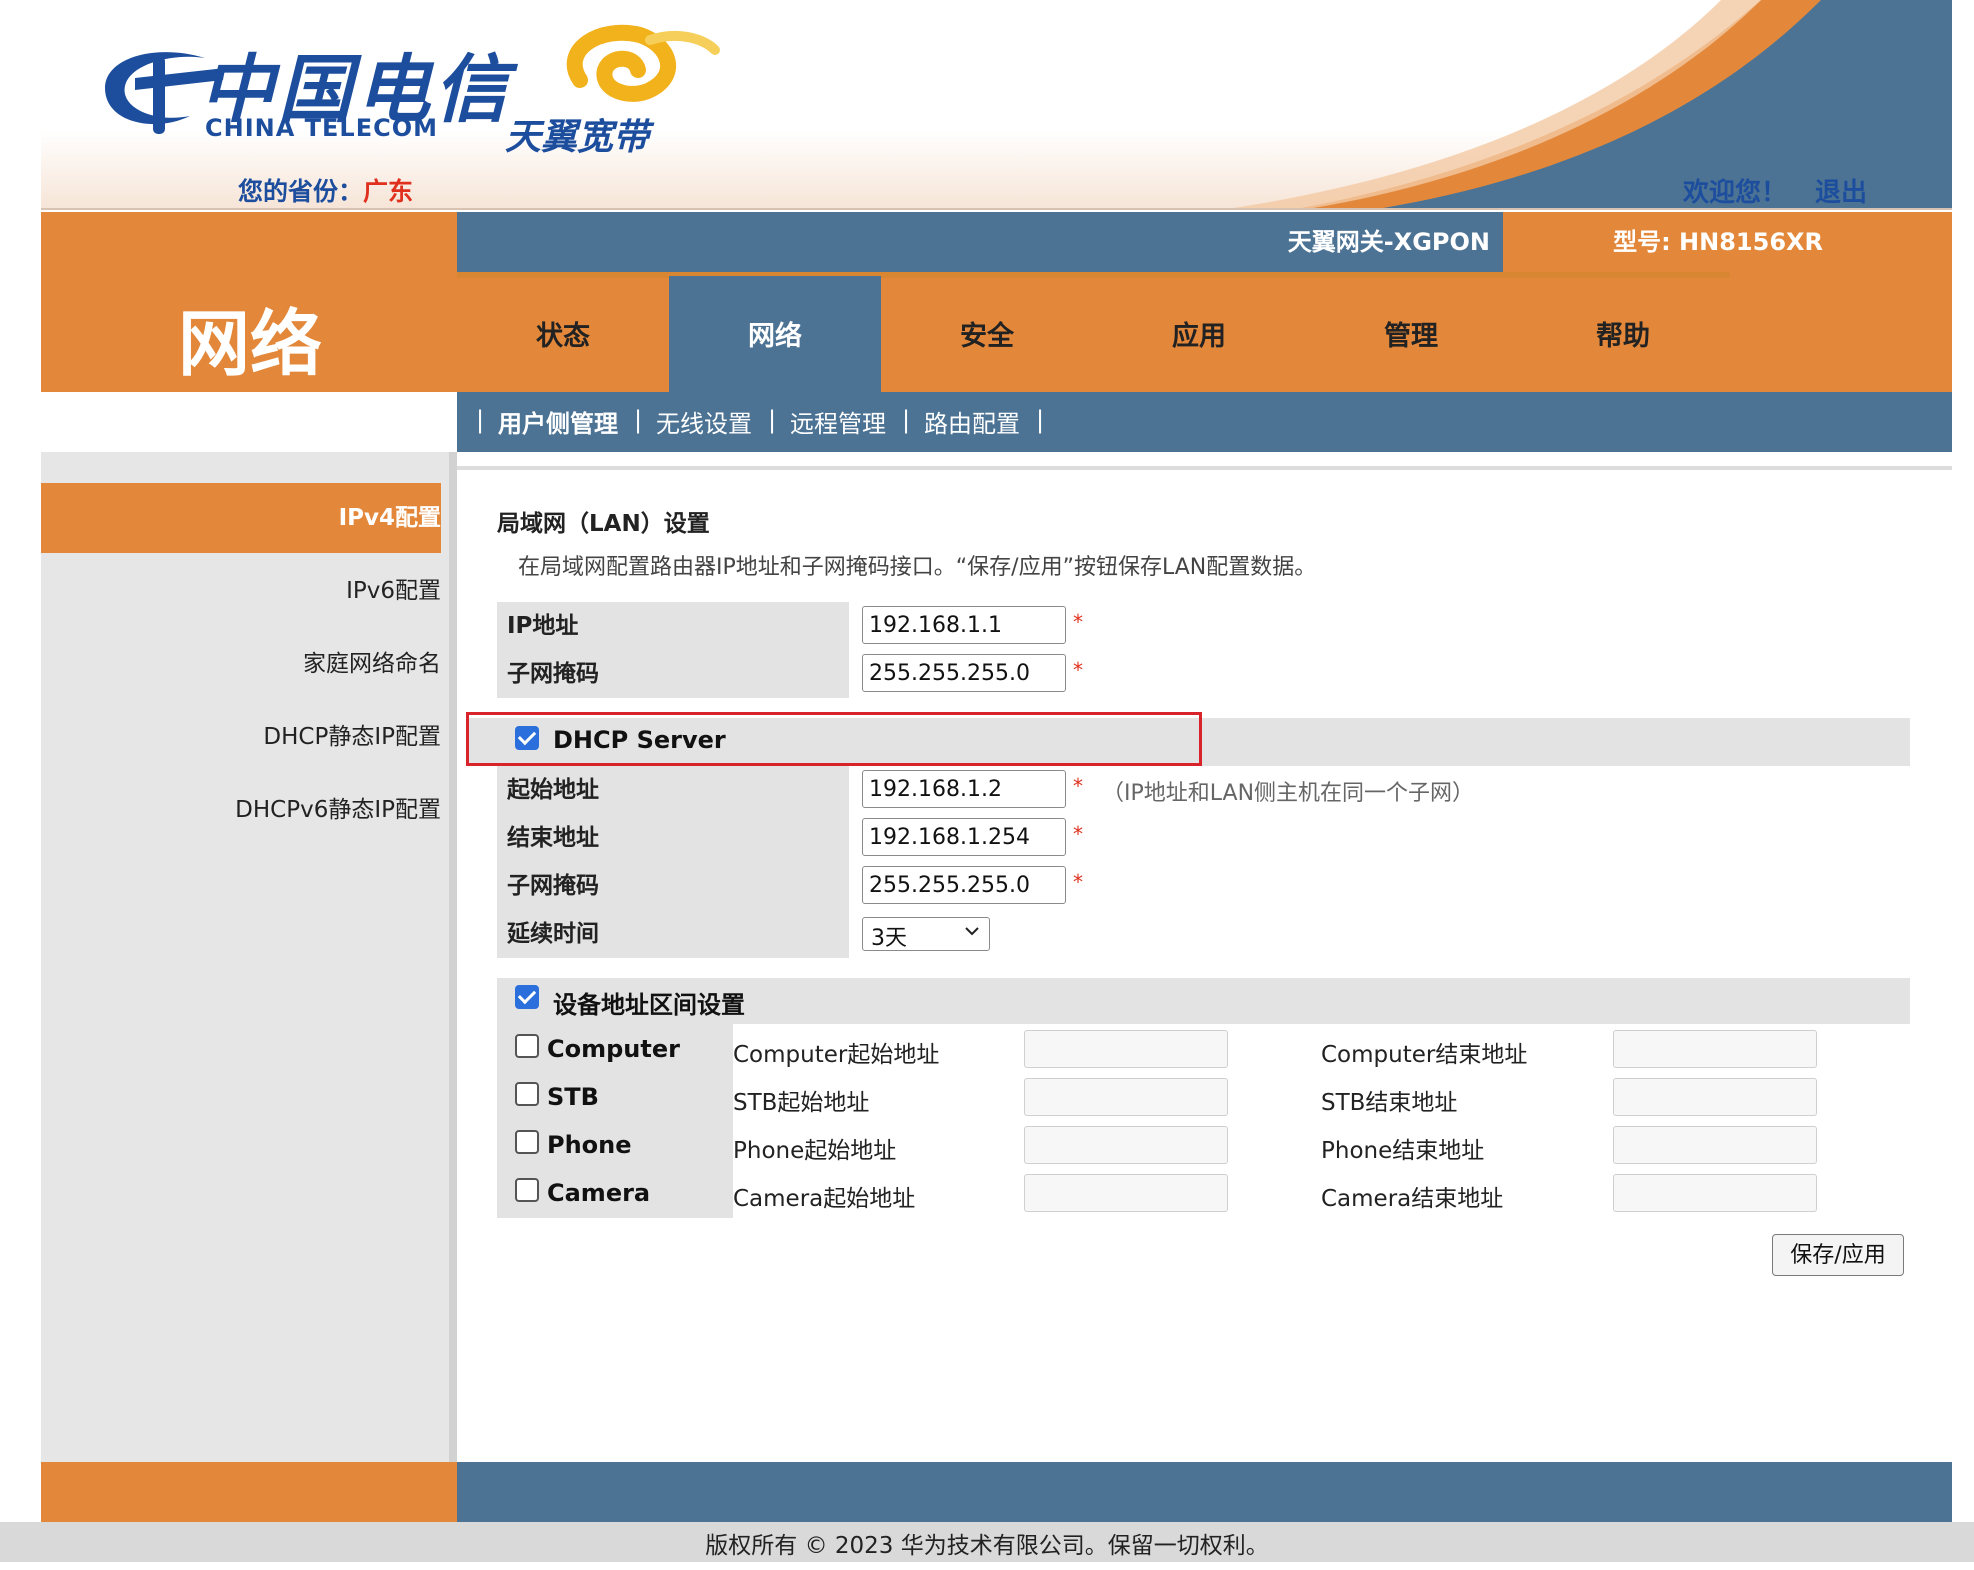 The width and height of the screenshot is (1974, 1570). What do you see at coordinates (241, 518) in the screenshot?
I see `sidebar-item-ipv4: IPv4配置` at bounding box center [241, 518].